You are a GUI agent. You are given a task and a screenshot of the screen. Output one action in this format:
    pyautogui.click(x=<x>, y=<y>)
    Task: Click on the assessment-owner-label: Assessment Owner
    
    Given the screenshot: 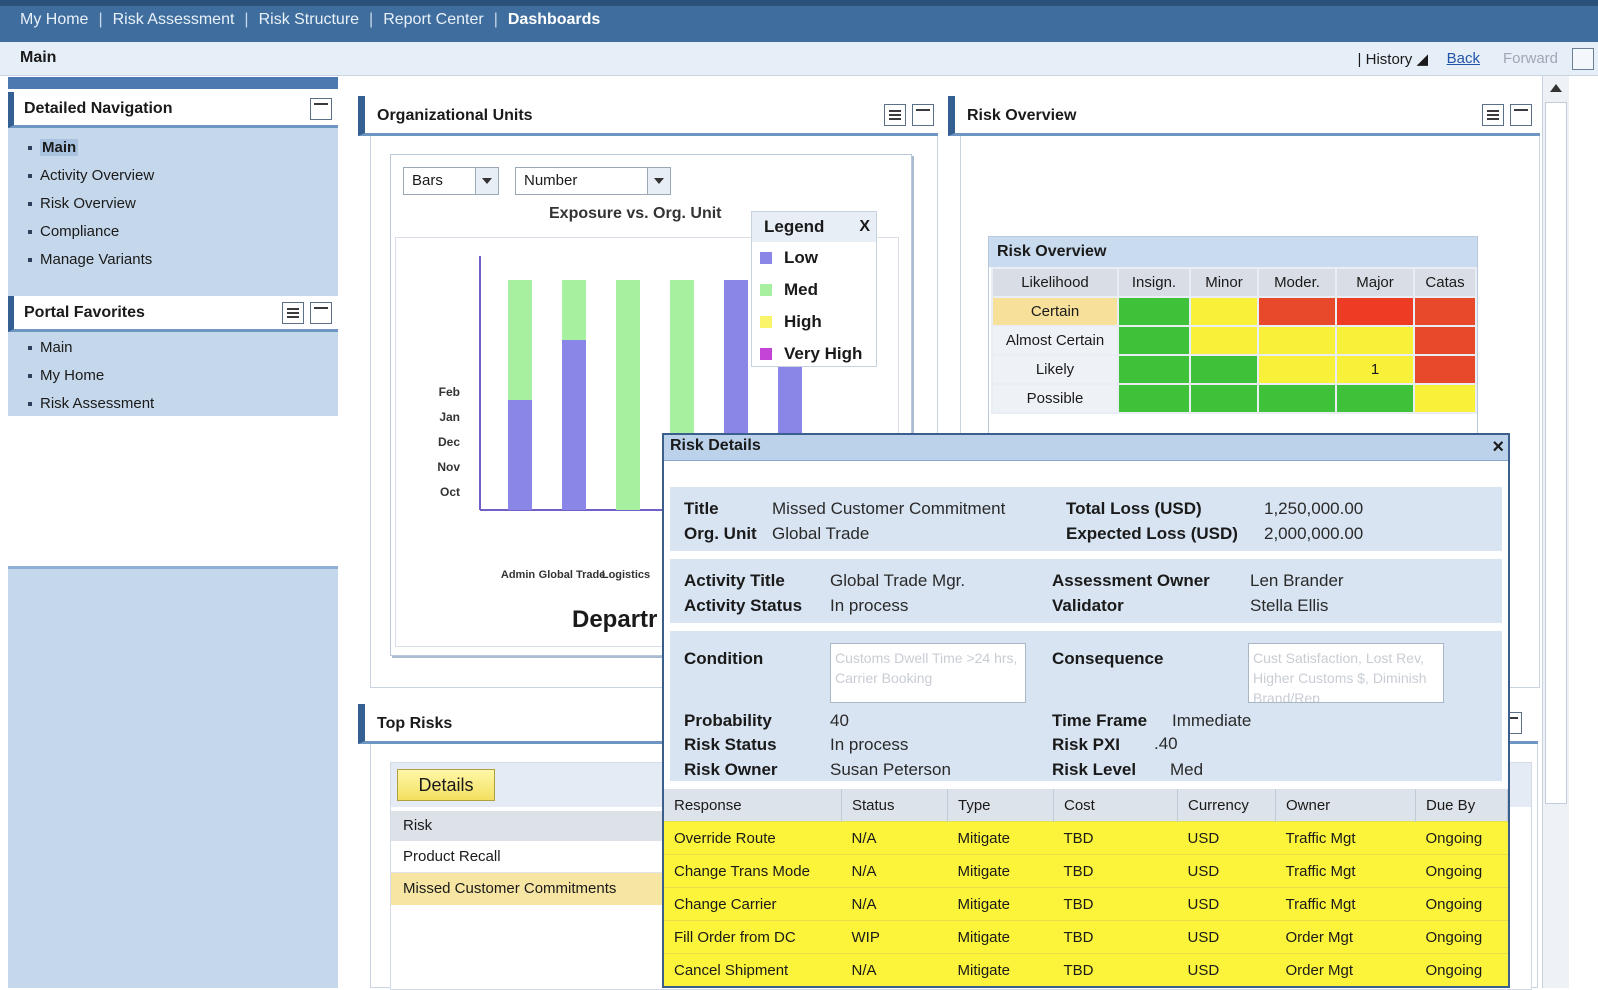 What is the action you would take?
    pyautogui.click(x=1131, y=580)
    